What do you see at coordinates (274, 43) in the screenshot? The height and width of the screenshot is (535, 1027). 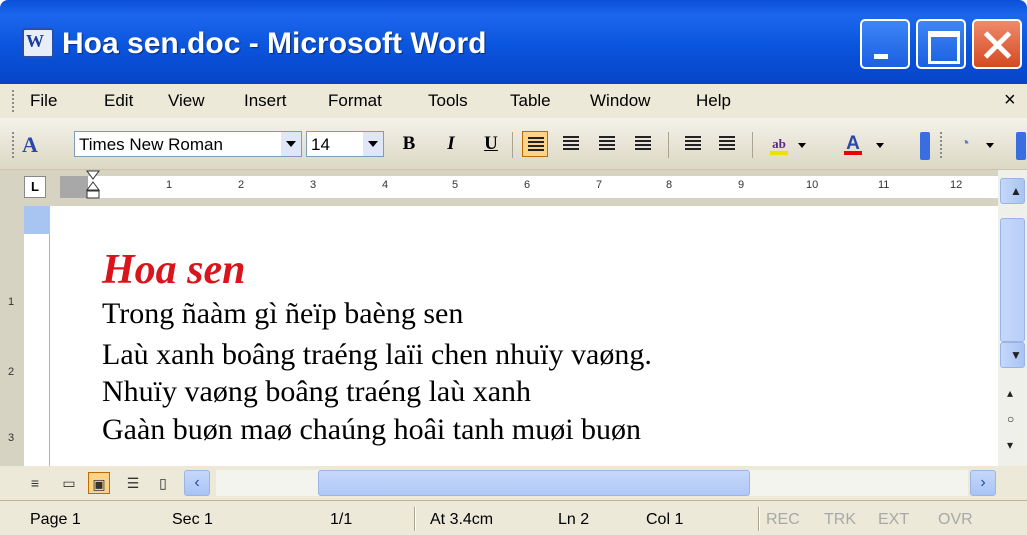 I see `window-title: Hoa sen.doc - Microsoft Word` at bounding box center [274, 43].